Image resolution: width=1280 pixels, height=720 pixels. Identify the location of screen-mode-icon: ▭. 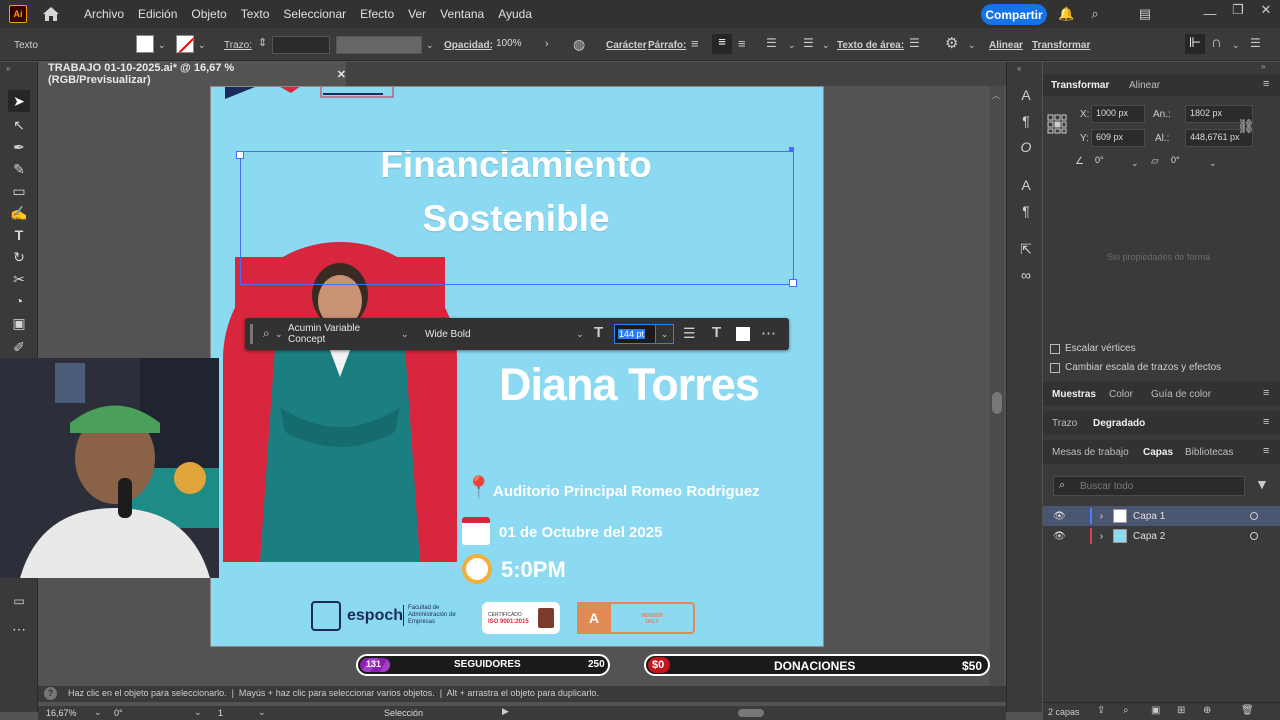
(19, 601).